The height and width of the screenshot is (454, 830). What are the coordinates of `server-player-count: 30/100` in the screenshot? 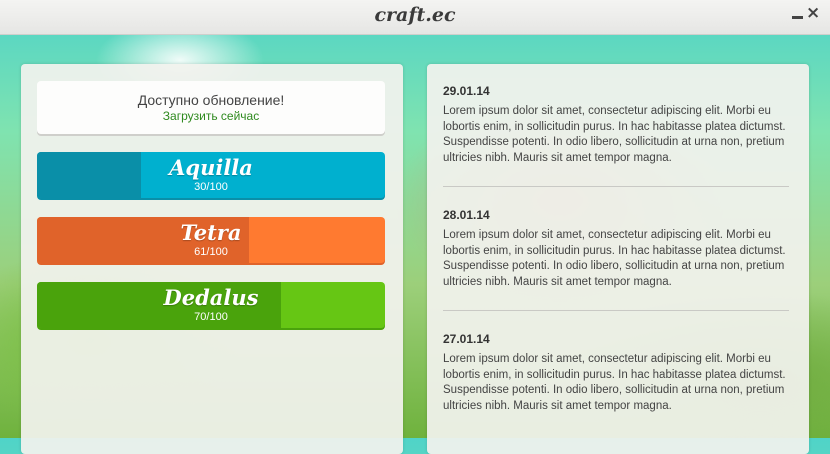 It's located at (211, 187).